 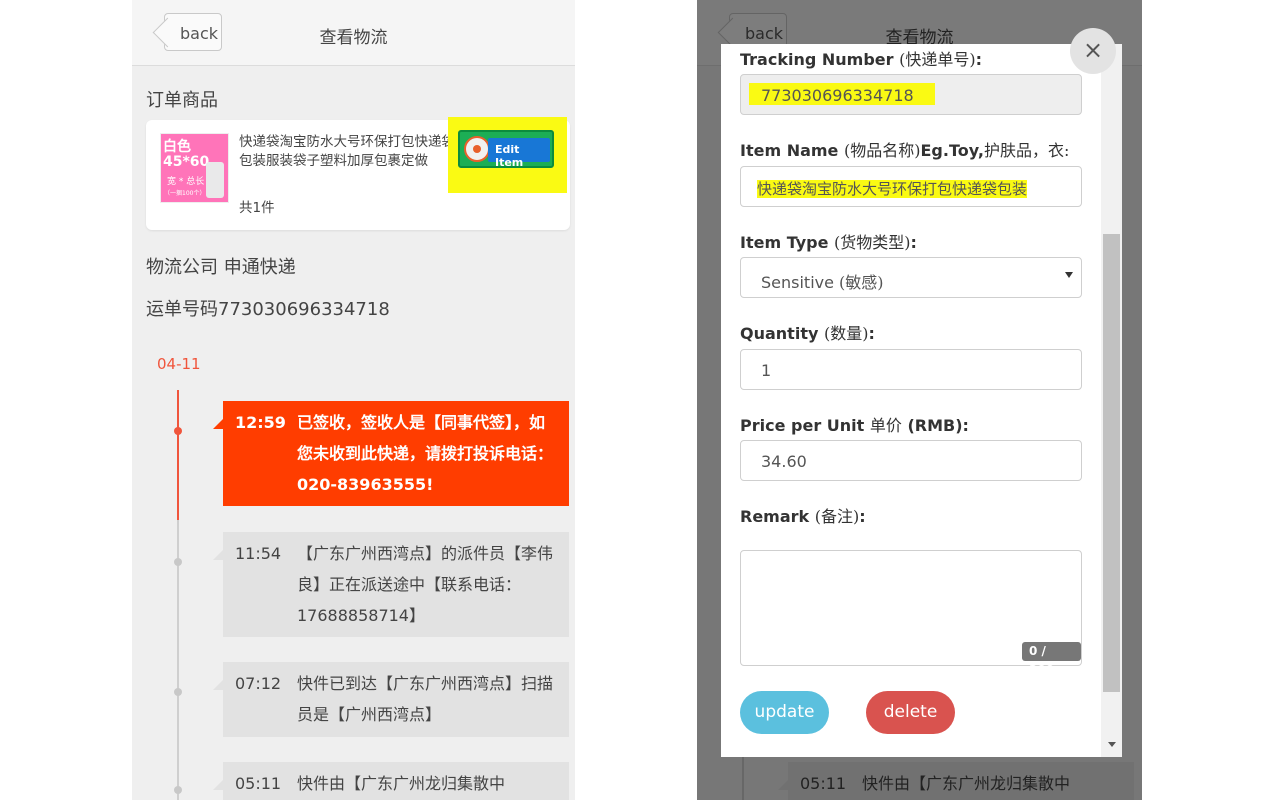 I want to click on waybill-number: 运单号码773030696334718, so click(x=268, y=308).